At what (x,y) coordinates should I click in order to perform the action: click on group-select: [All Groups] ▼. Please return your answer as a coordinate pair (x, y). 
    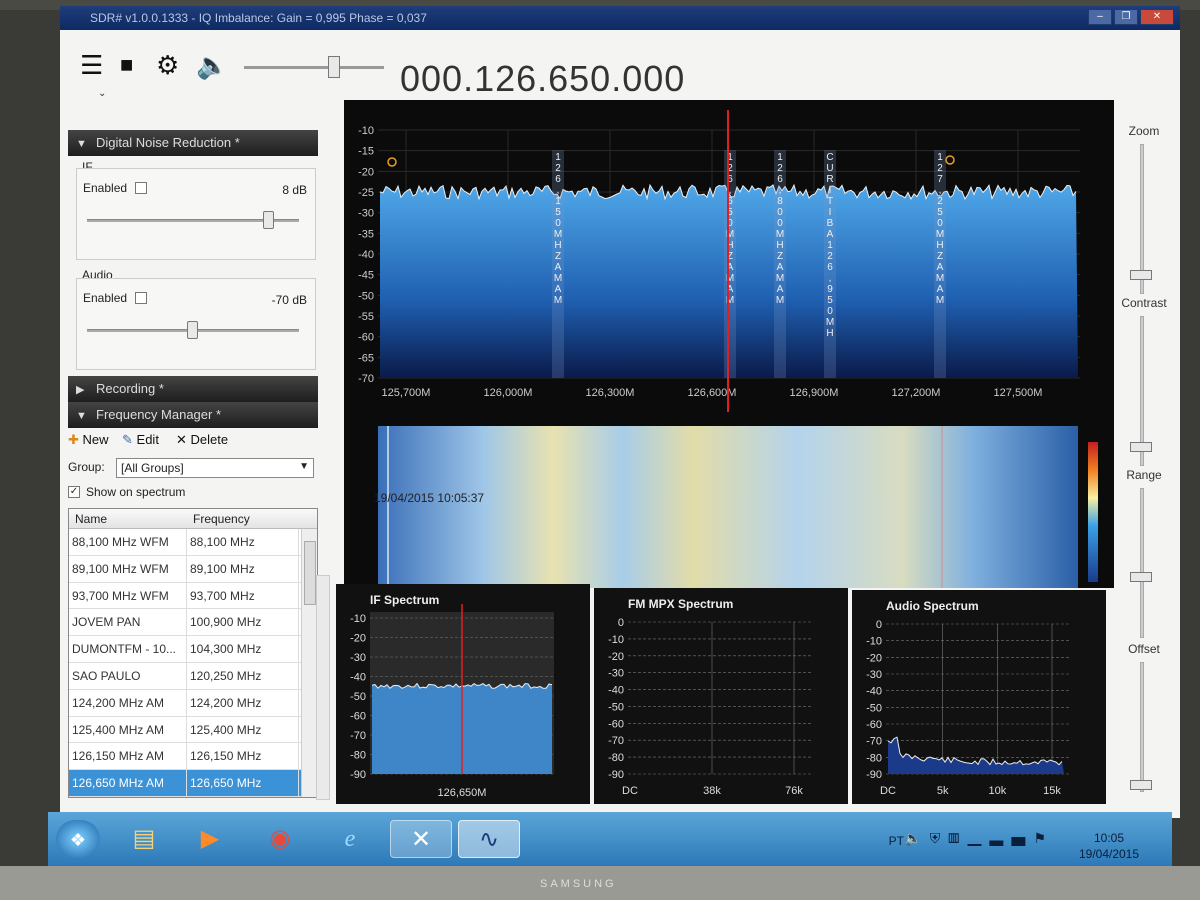
    Looking at the image, I should click on (215, 468).